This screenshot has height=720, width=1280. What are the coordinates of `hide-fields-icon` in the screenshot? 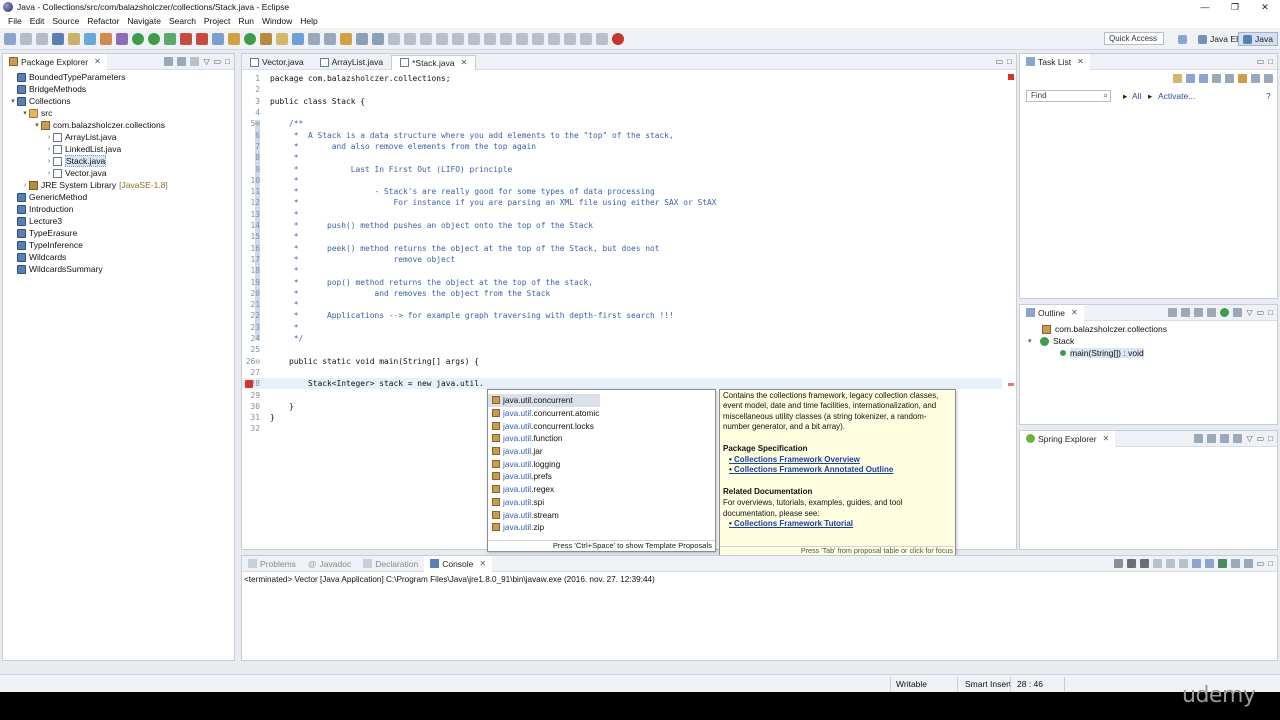 It's located at (1199, 312).